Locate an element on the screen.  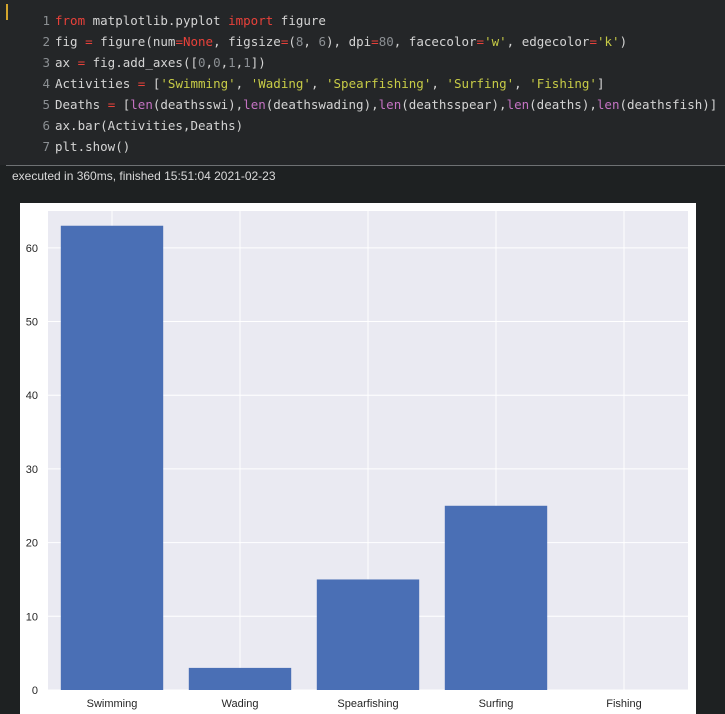
code-token: , facecolor is located at coordinates (435, 41).